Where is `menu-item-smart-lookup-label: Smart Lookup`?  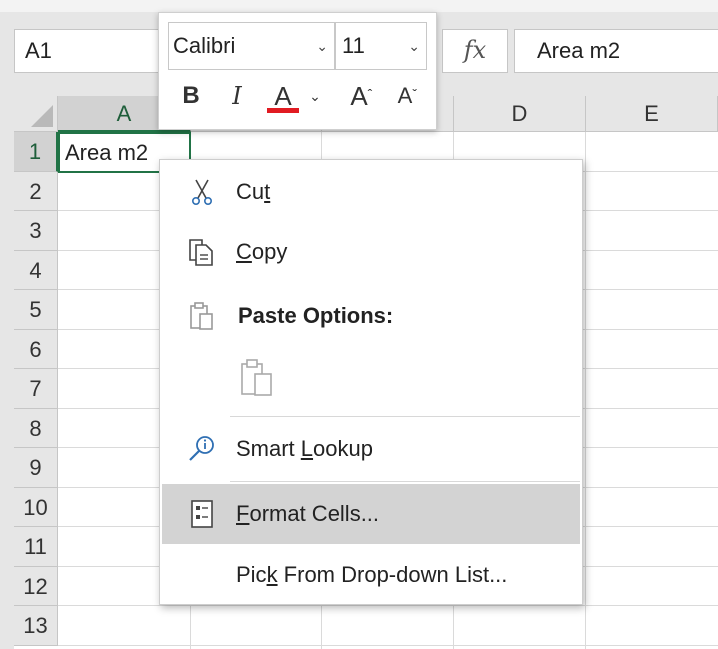 menu-item-smart-lookup-label: Smart Lookup is located at coordinates (304, 448).